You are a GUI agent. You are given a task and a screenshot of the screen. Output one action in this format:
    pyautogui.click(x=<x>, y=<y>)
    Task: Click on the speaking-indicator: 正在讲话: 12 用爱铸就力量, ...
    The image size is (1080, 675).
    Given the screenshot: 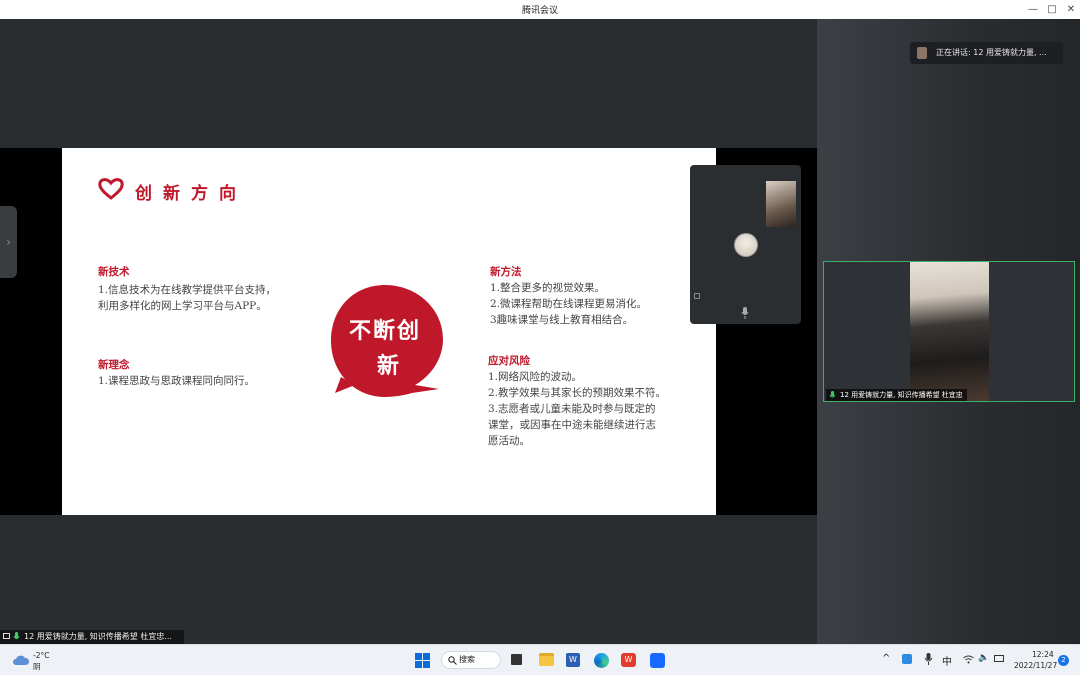 What is the action you would take?
    pyautogui.click(x=986, y=53)
    